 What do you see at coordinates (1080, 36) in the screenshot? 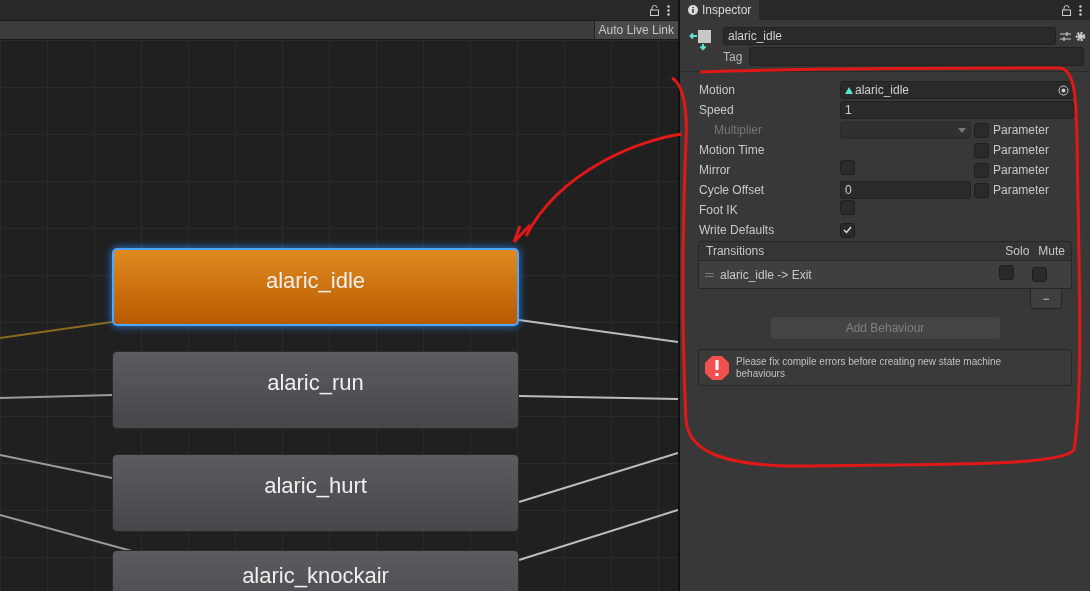
I see `settings-icon` at bounding box center [1080, 36].